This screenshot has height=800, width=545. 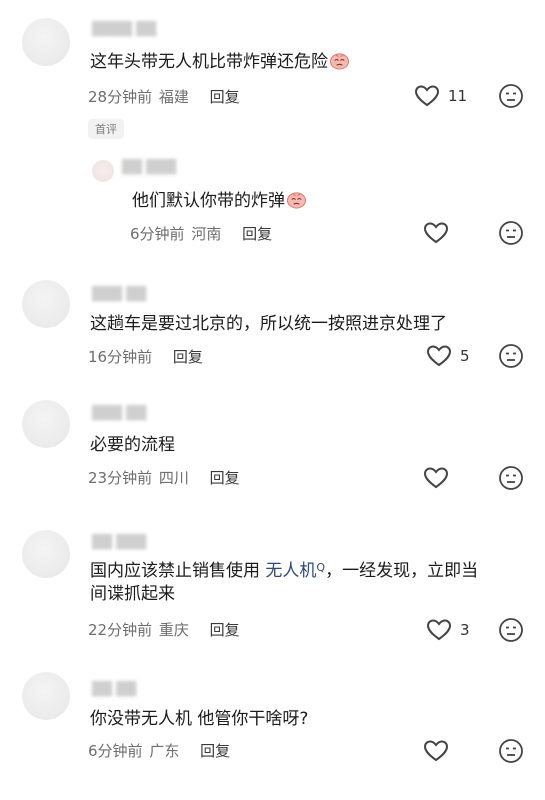 I want to click on comment-text-content: 这趟车是要过北京的，所以统一按照进京处理了, so click(x=268, y=324).